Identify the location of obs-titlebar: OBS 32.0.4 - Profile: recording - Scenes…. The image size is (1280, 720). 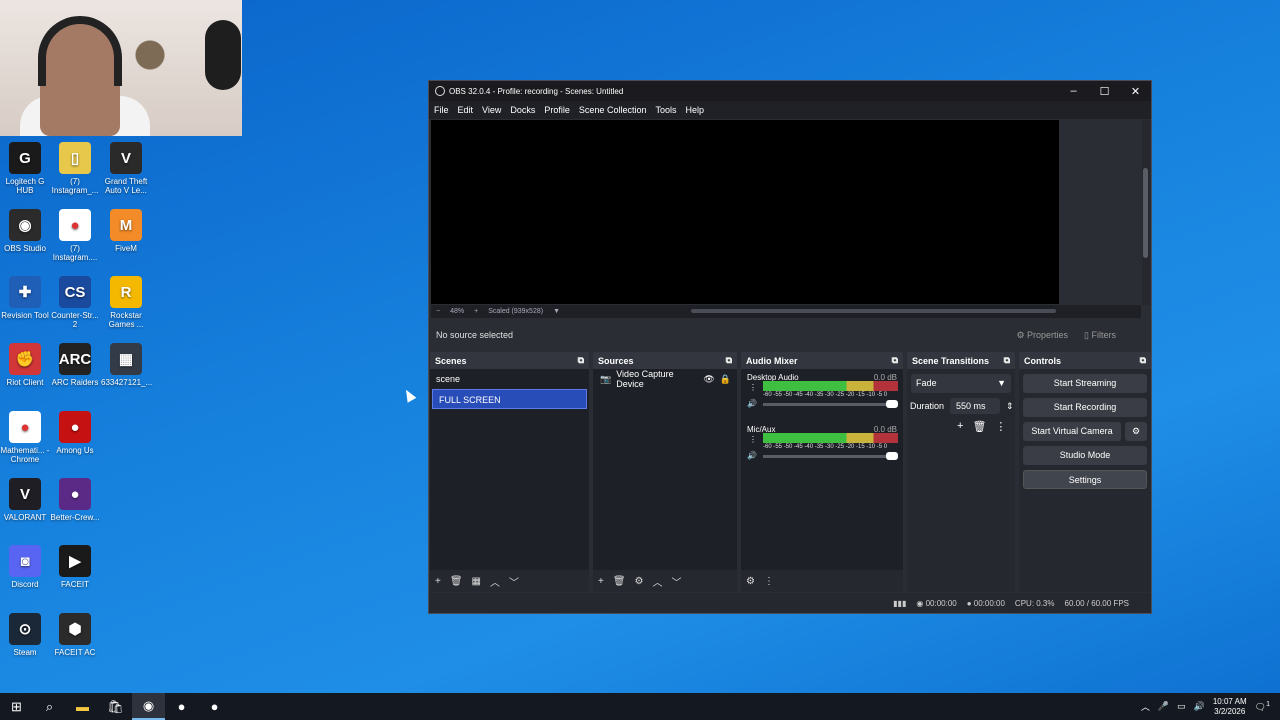
(790, 91).